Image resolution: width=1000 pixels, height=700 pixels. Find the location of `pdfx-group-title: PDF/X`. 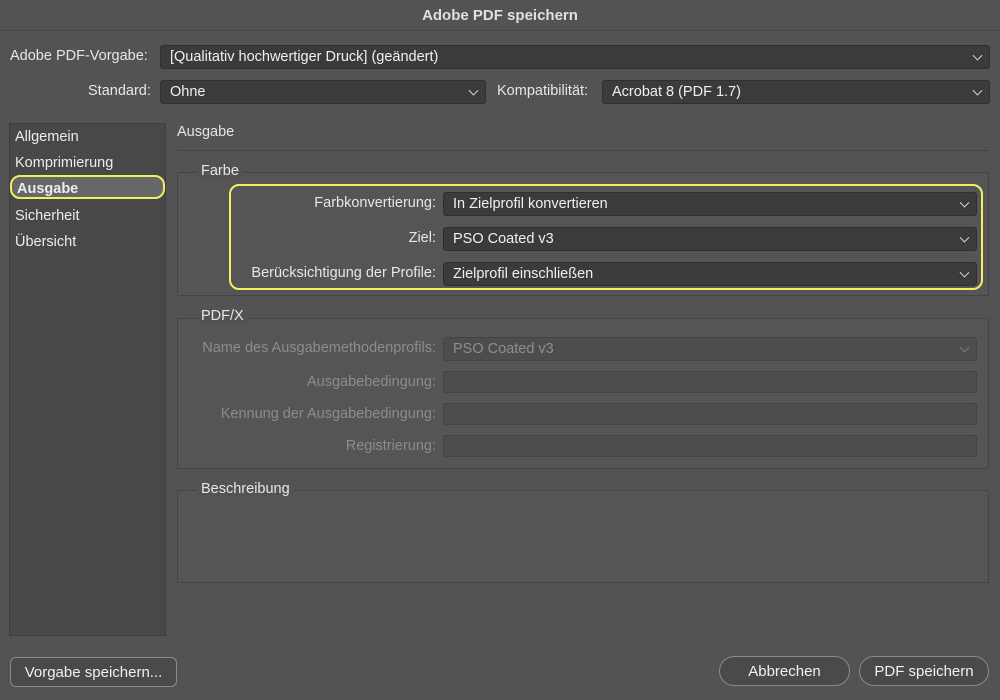

pdfx-group-title: PDF/X is located at coordinates (222, 316).